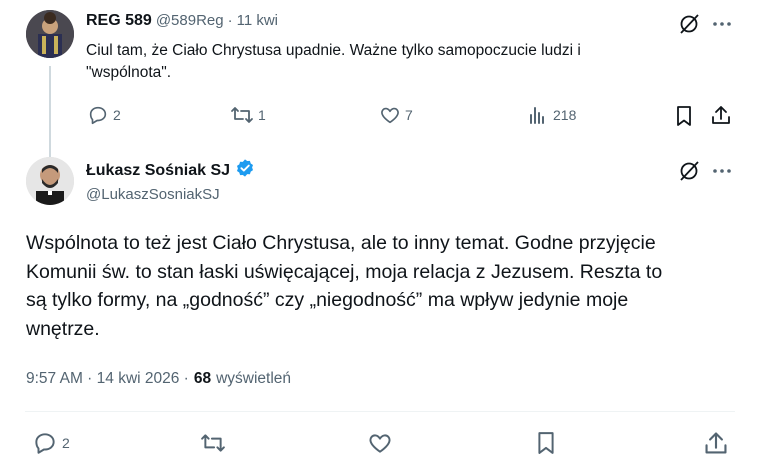 The image size is (780, 472). Describe the element at coordinates (565, 115) in the screenshot. I see `views-count: 218` at that location.